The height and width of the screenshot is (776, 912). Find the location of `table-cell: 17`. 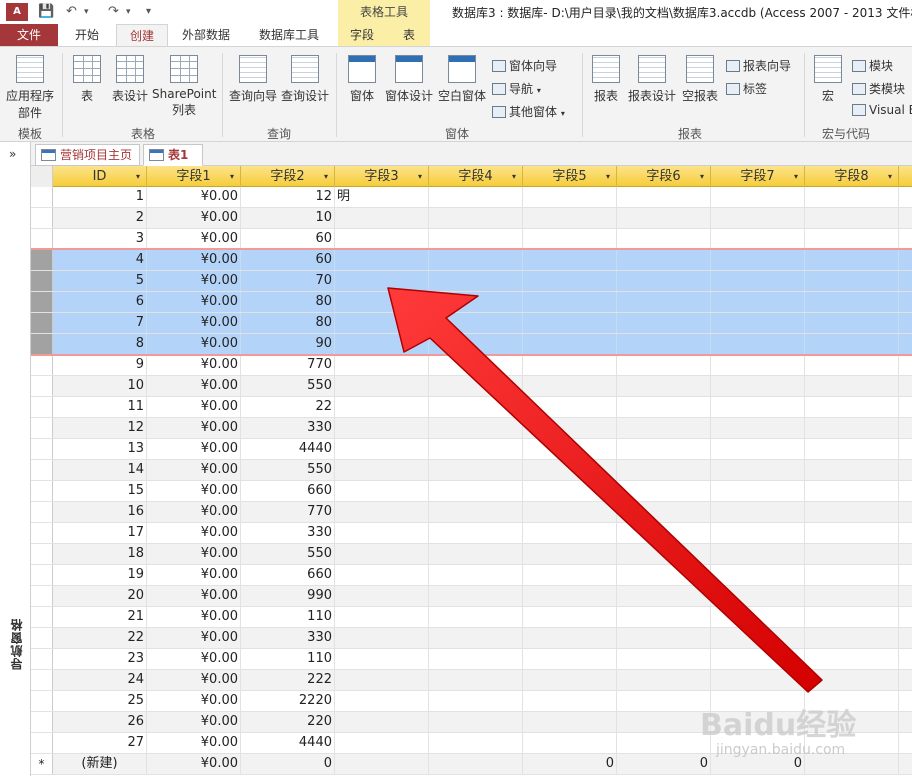

table-cell: 17 is located at coordinates (100, 533).